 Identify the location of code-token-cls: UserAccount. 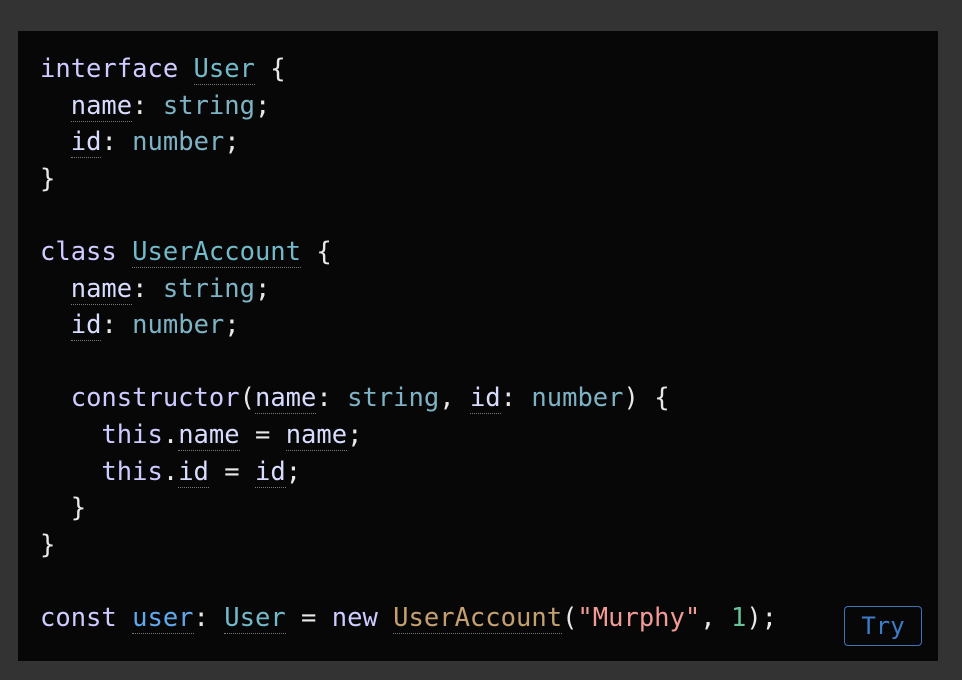
(217, 252).